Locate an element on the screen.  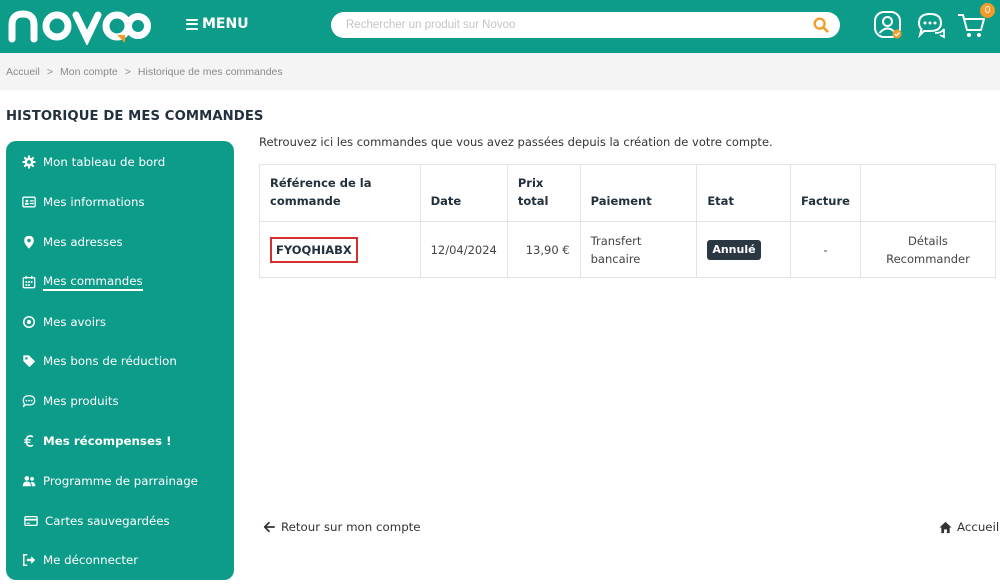
cell-reference: FYOQHIABX is located at coordinates (340, 249).